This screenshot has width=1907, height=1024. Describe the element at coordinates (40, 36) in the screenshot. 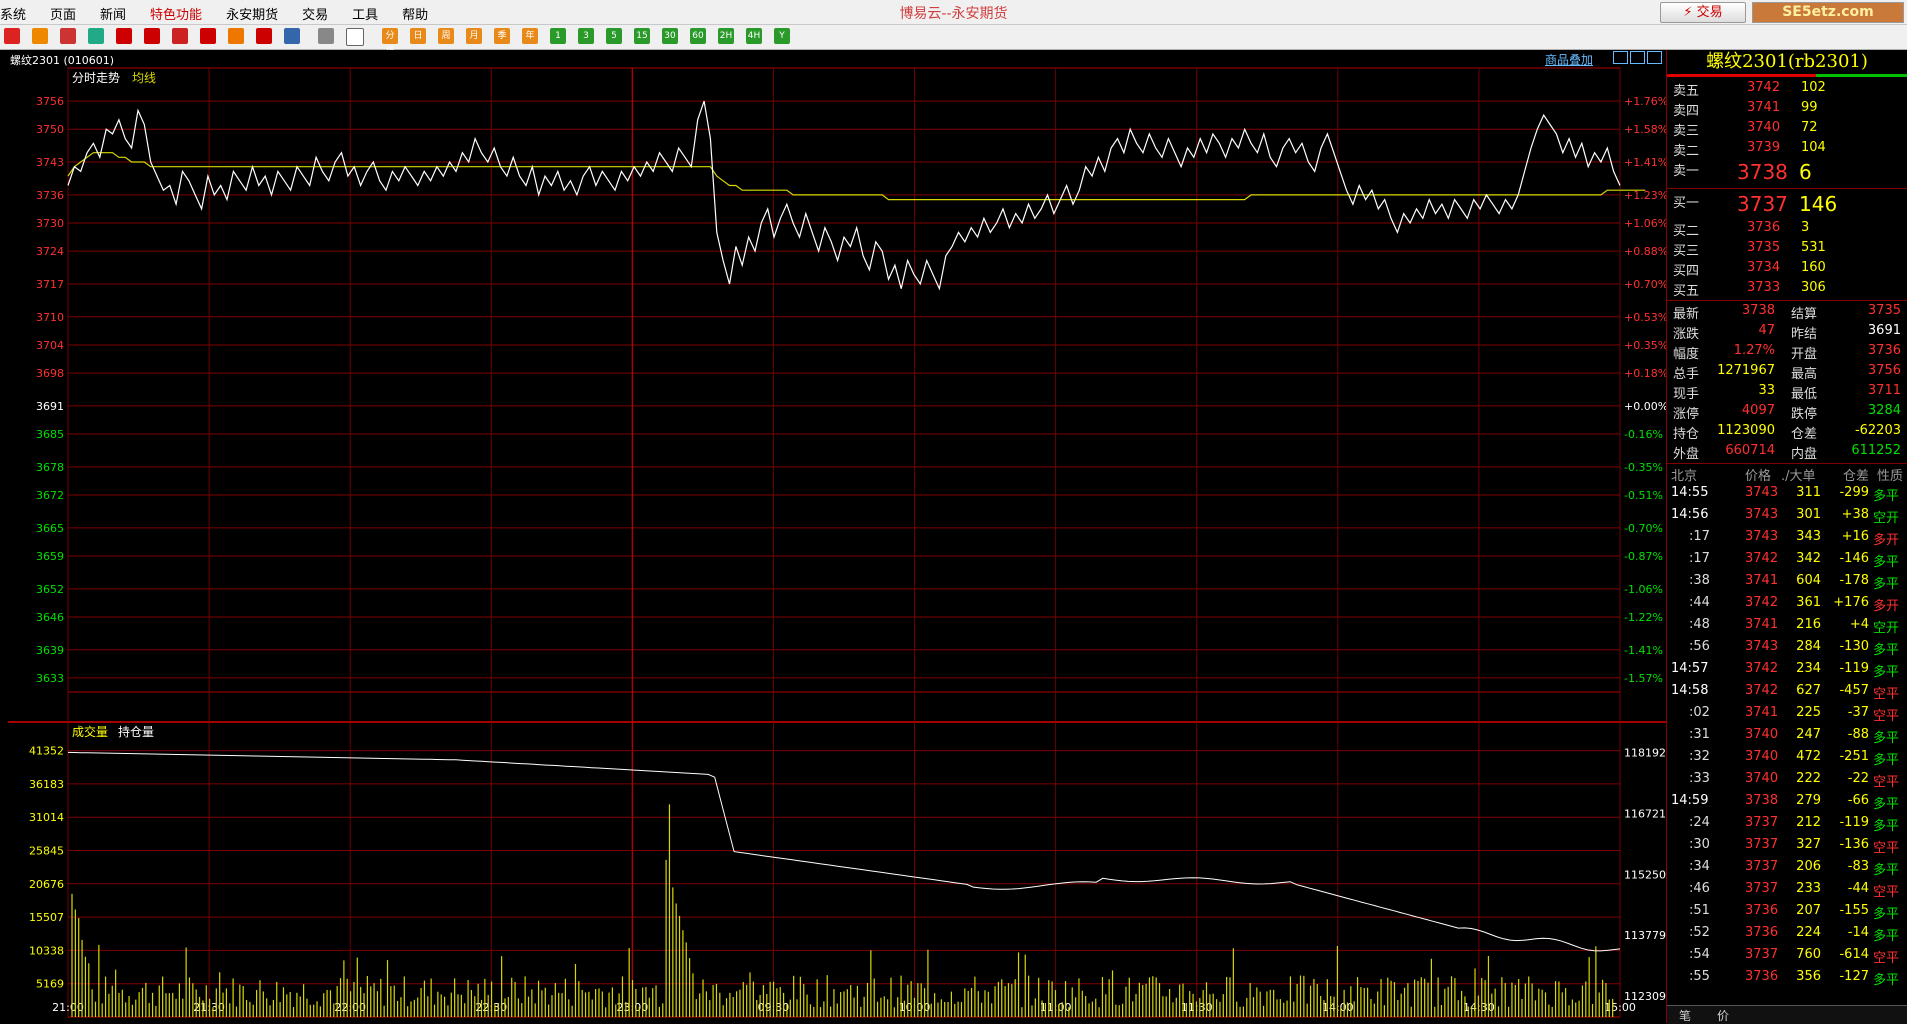

I see `folder-icon` at that location.